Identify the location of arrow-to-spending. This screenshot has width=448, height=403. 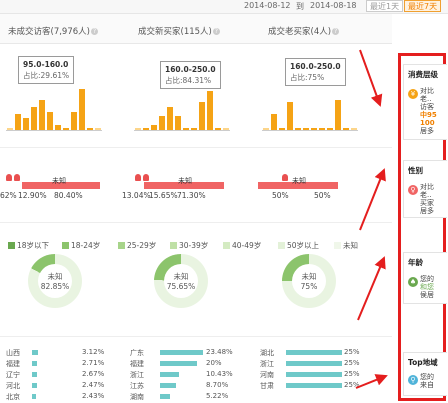
(371, 78).